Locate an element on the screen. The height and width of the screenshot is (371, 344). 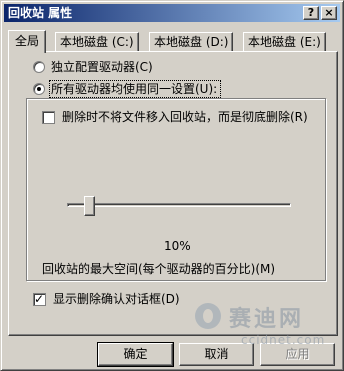
tab-label: 本地磁盘 (D:) is located at coordinates (191, 42).